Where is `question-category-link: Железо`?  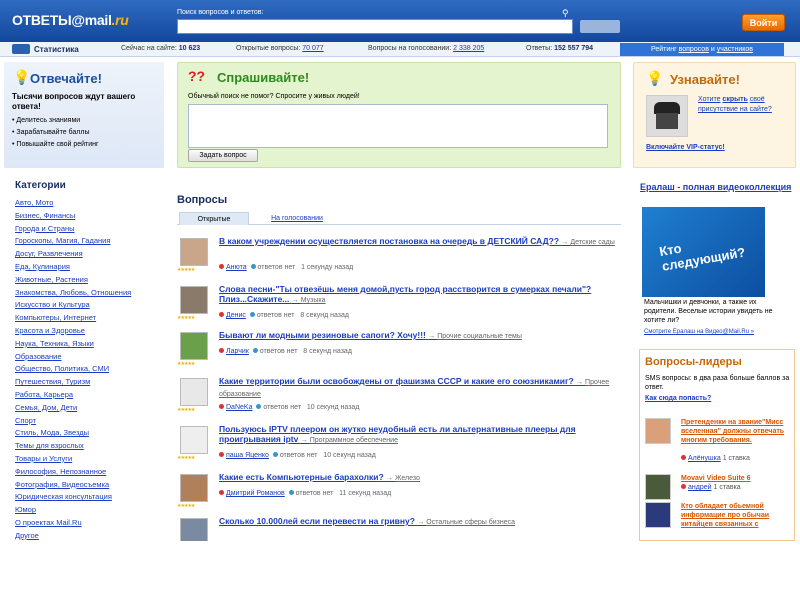 question-category-link: Железо is located at coordinates (407, 478).